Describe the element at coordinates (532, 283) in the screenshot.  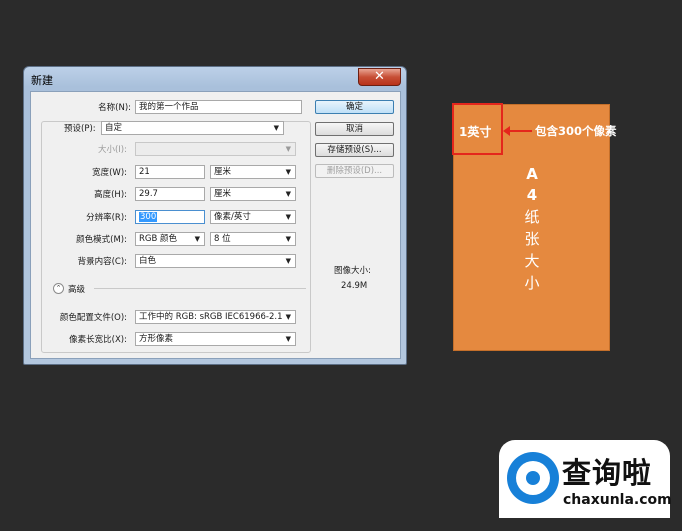
I see `paper-char: 小` at that location.